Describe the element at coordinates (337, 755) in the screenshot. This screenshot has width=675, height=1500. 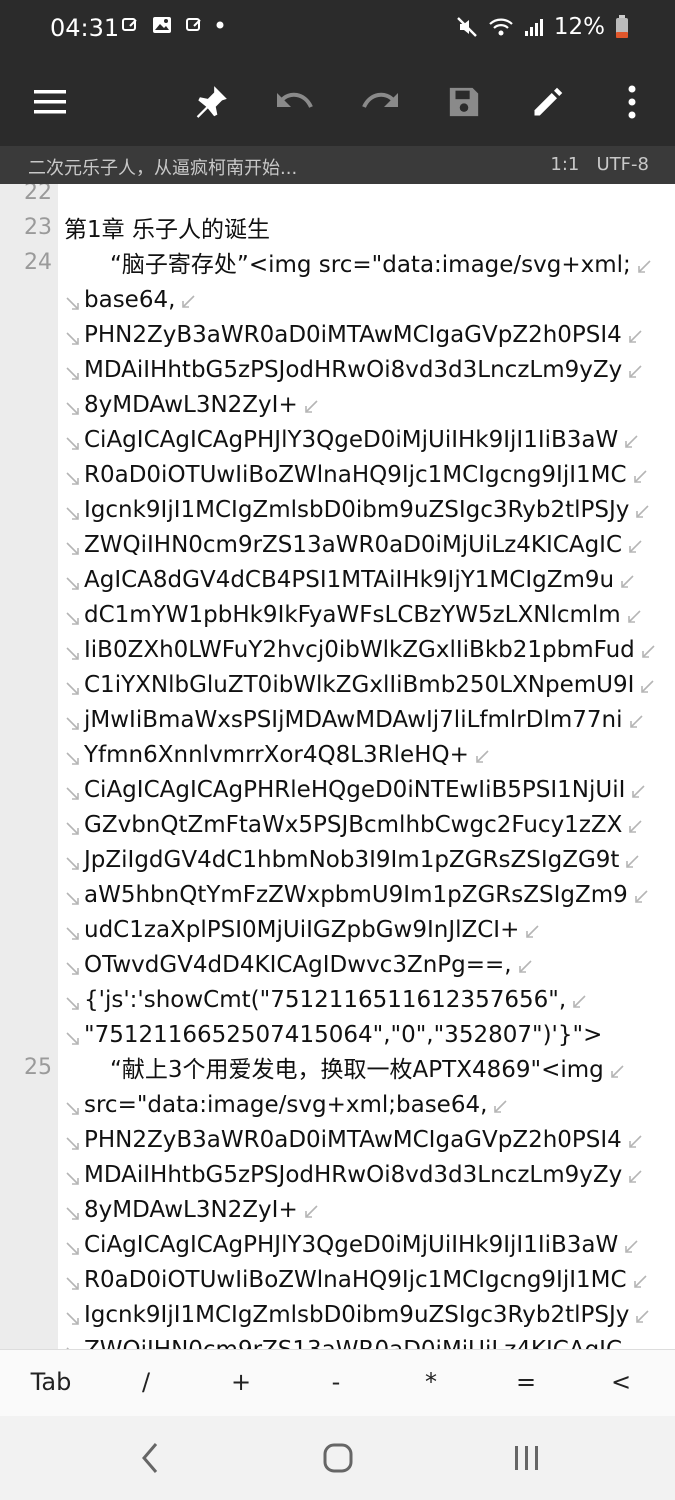
I see `editor-line: Yfmn6XnnlvmrrXor4Q8L3RleHQ+` at that location.